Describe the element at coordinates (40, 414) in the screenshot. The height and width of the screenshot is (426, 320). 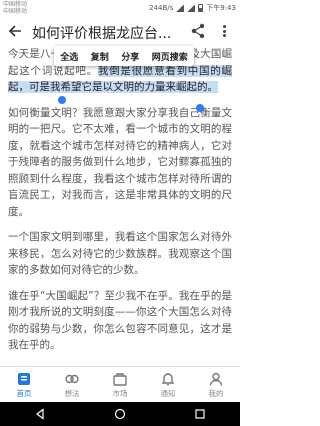
I see `system-back-icon` at that location.